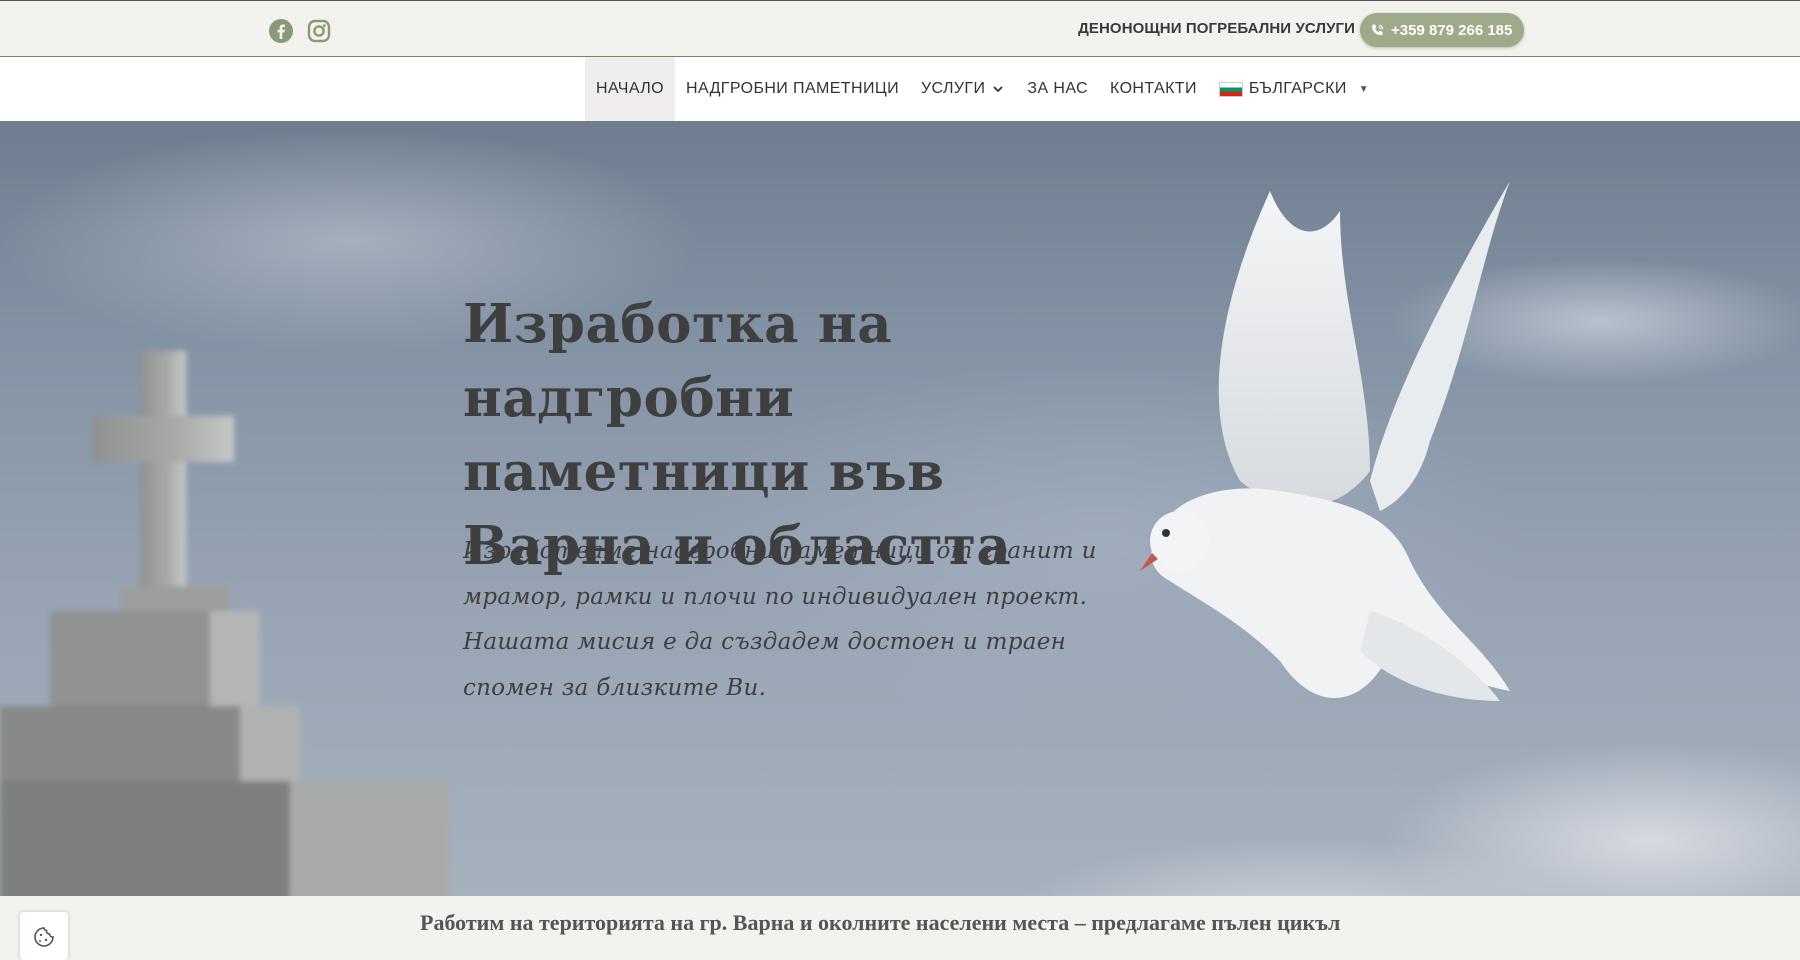  I want to click on dove-image, so click(1325, 441).